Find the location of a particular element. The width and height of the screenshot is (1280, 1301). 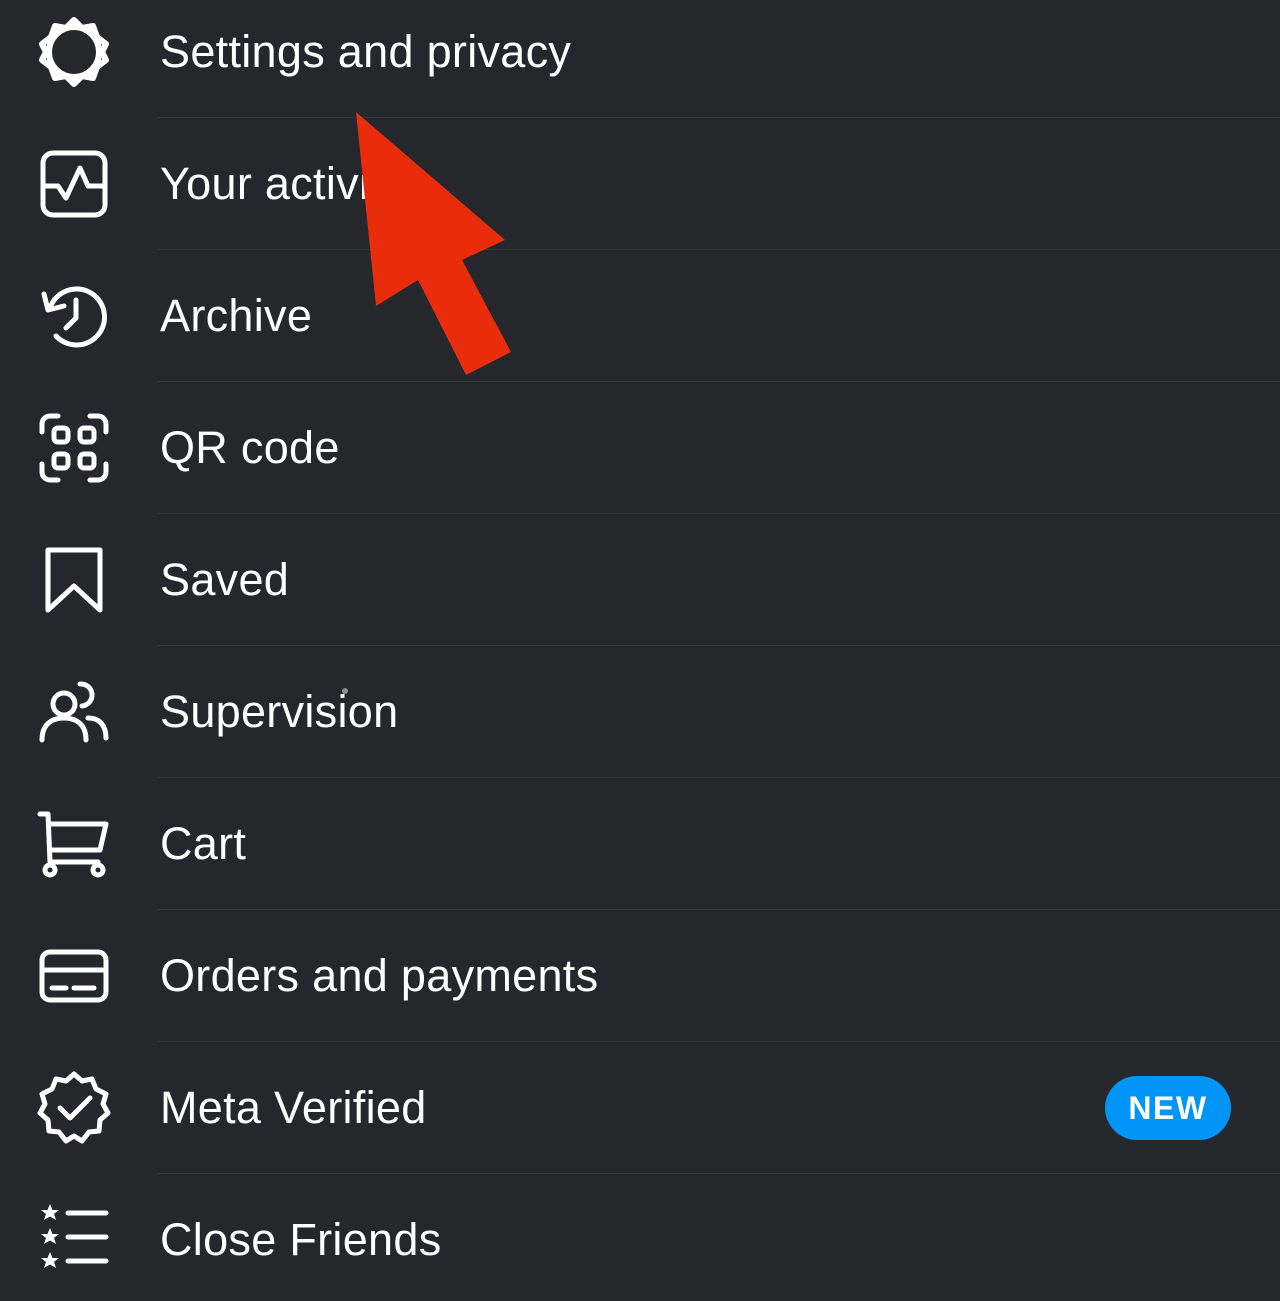

verified-badge-icon is located at coordinates (74, 1108).